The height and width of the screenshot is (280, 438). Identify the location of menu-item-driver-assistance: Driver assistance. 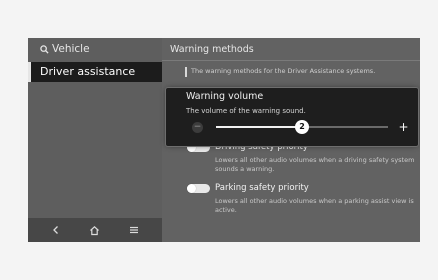
(95, 72).